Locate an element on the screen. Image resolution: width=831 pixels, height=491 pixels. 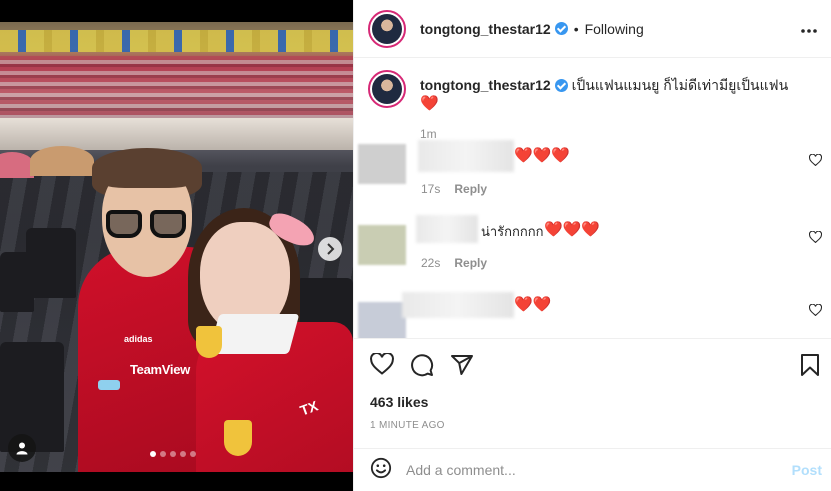
caption-emoji: ❤️ is located at coordinates (429, 103).